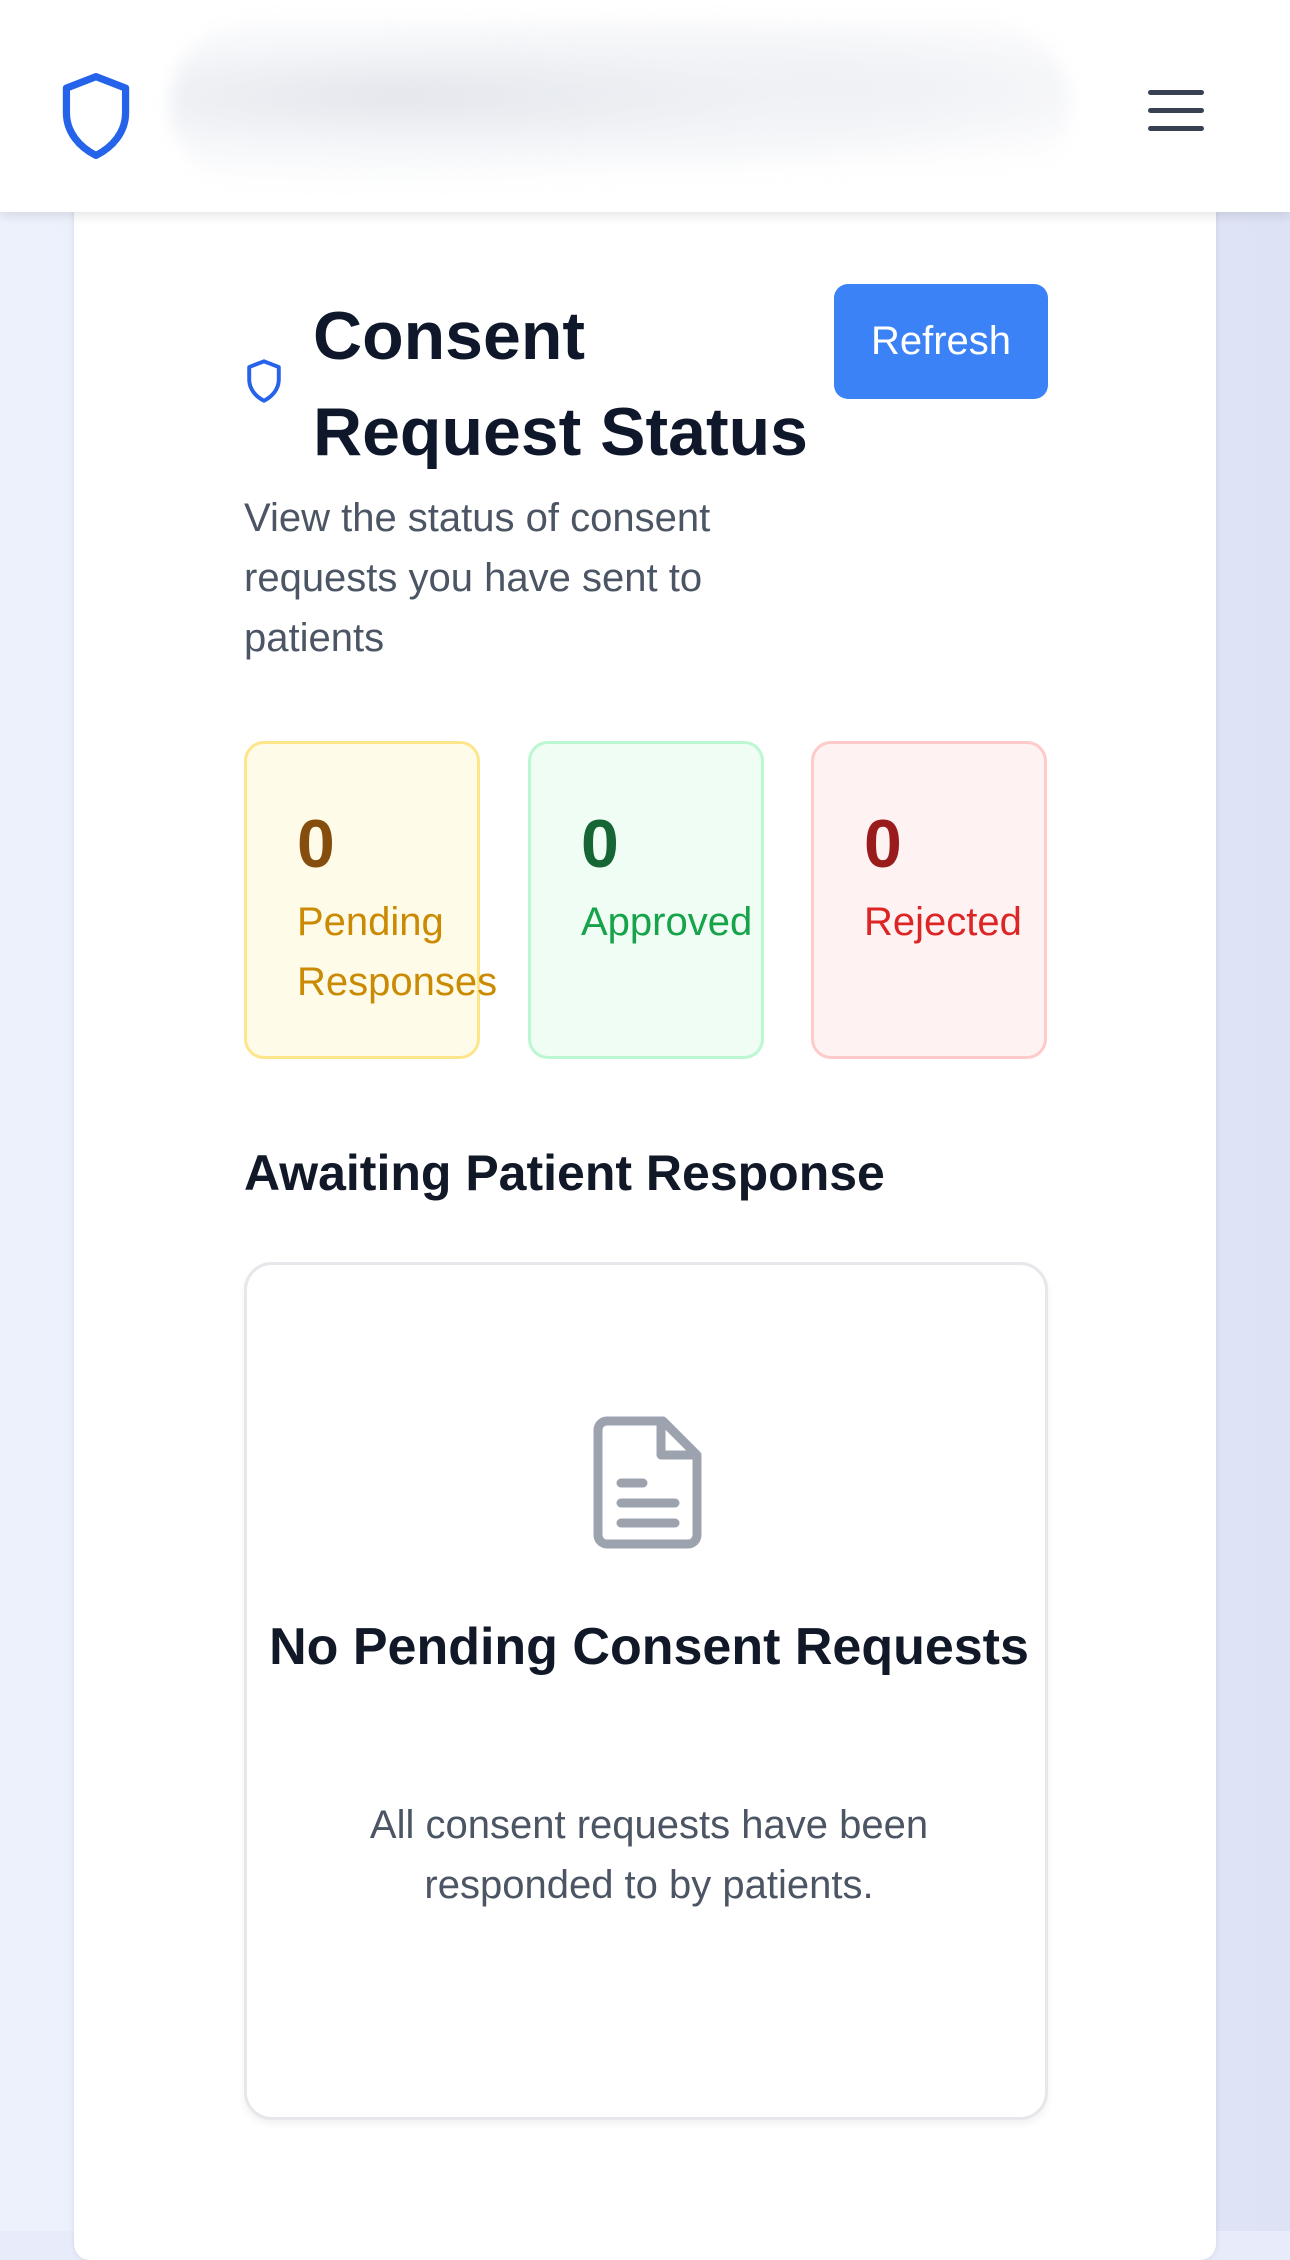 The width and height of the screenshot is (1290, 2260). What do you see at coordinates (883, 844) in the screenshot?
I see `rejected-count: 0` at bounding box center [883, 844].